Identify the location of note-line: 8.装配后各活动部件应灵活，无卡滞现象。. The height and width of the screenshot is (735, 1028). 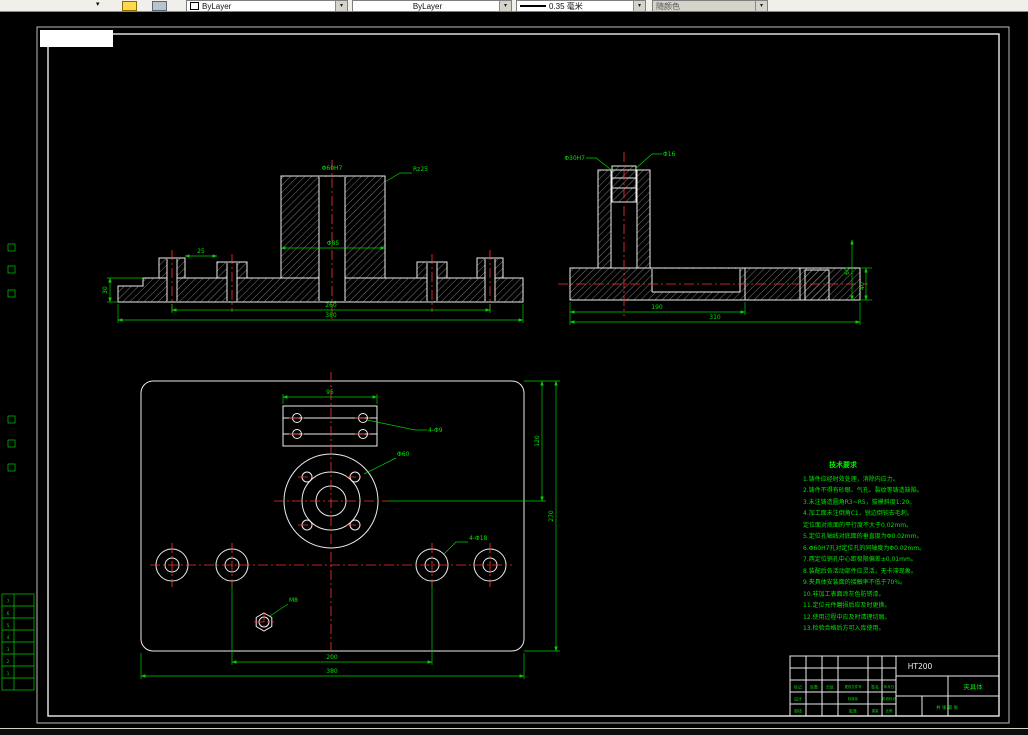
(860, 571).